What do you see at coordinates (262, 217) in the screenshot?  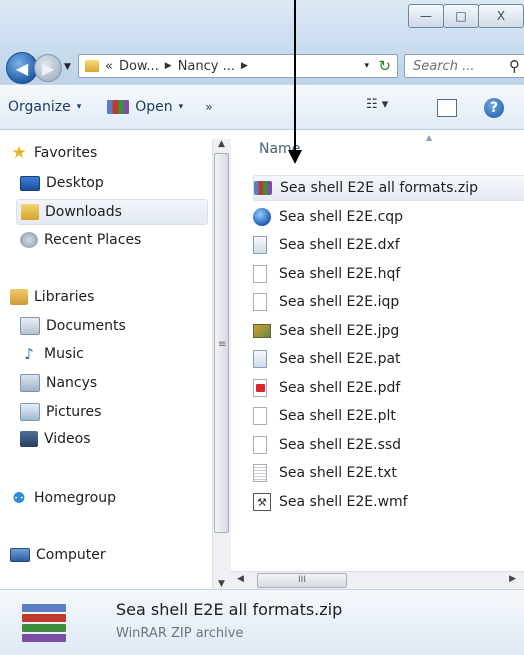 I see `cqp-file-icon` at bounding box center [262, 217].